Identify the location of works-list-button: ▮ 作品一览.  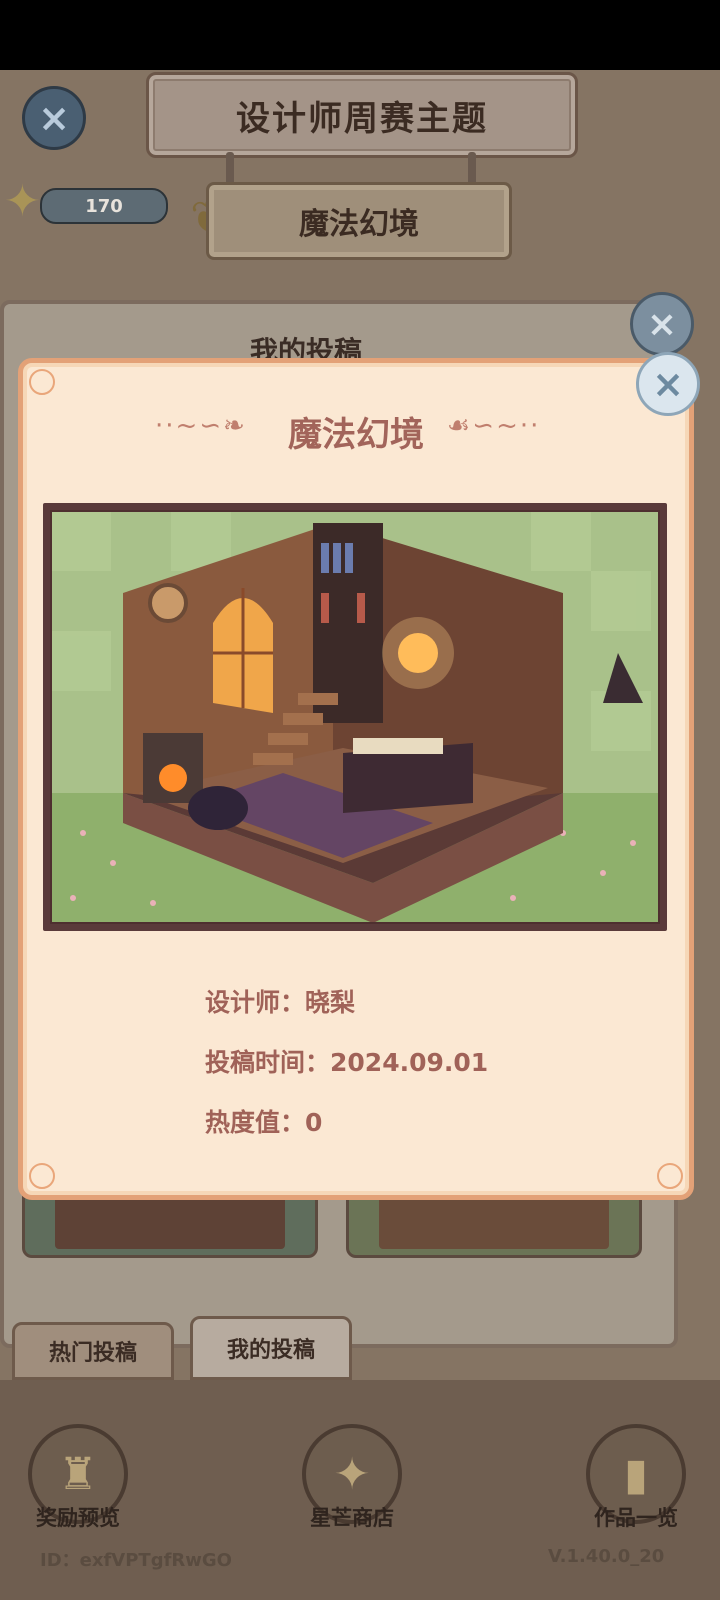
(636, 1478).